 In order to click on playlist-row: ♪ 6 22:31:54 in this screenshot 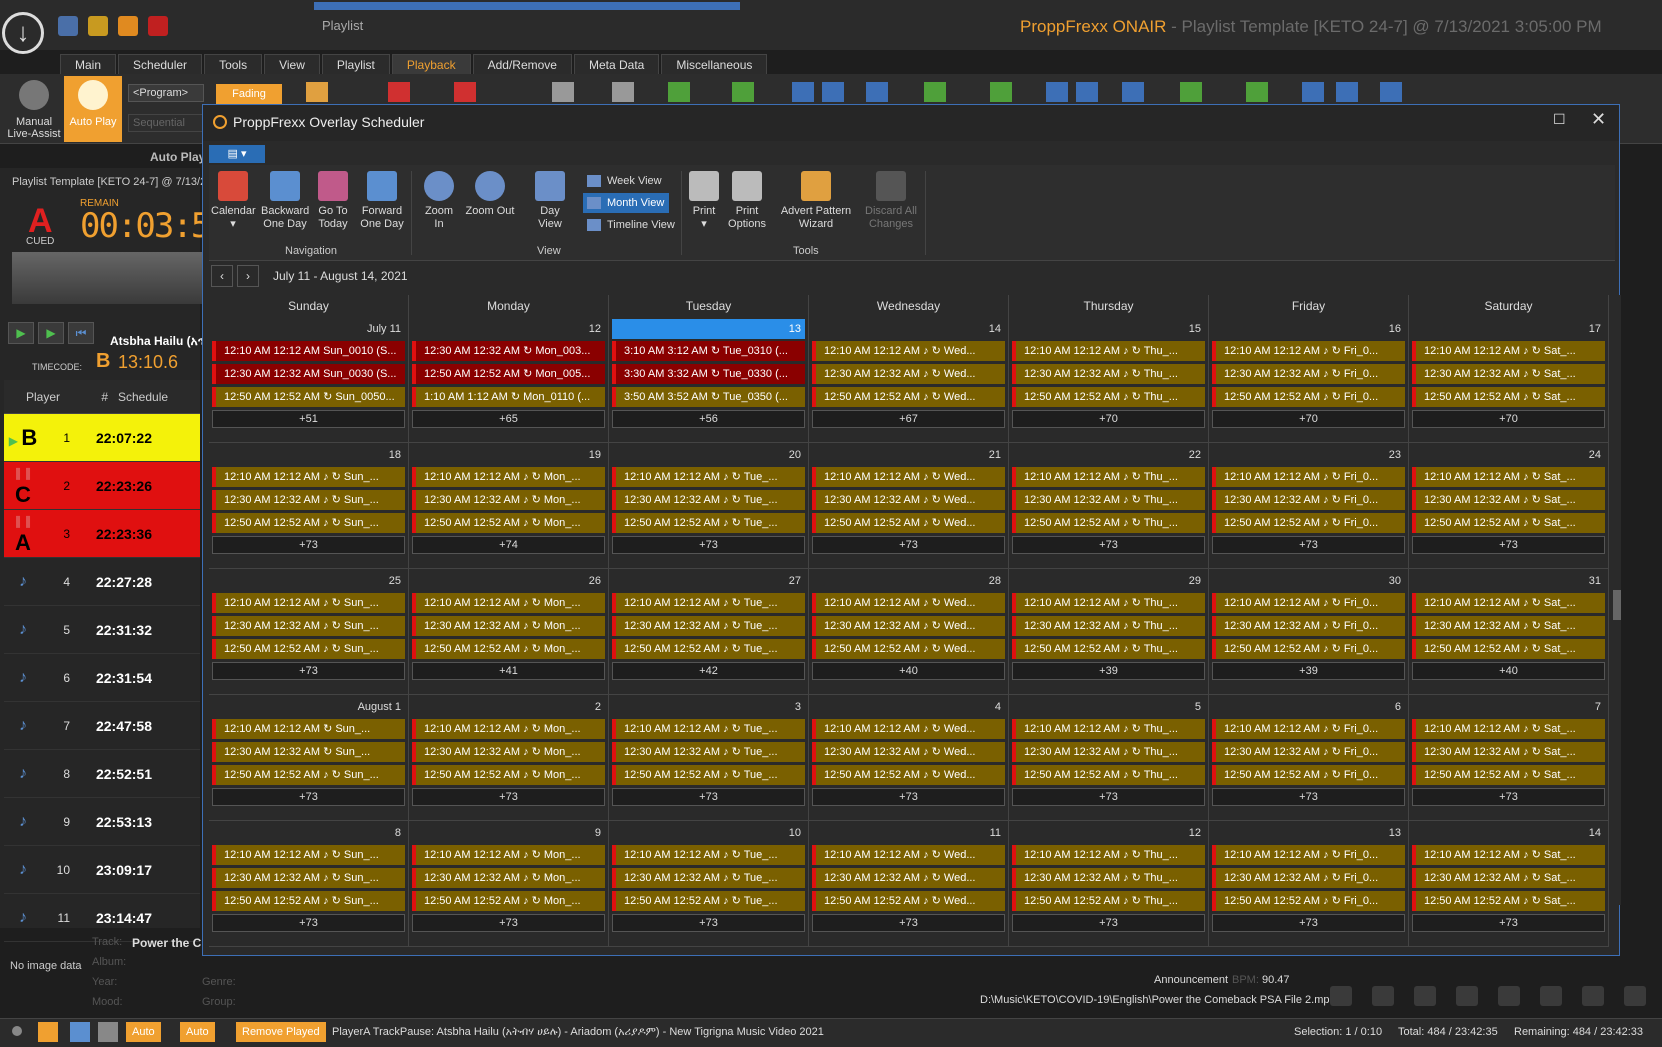, I will do `click(102, 678)`.